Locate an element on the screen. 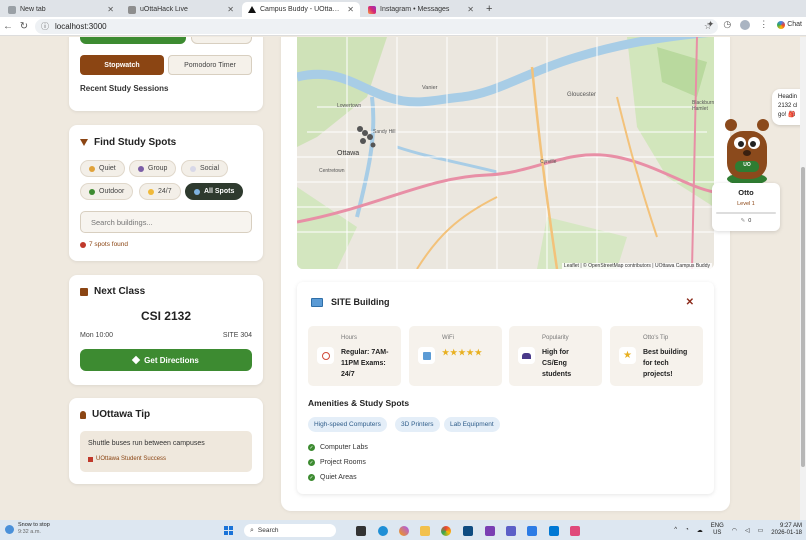  tab-label: New tab is located at coordinates (33, 9).